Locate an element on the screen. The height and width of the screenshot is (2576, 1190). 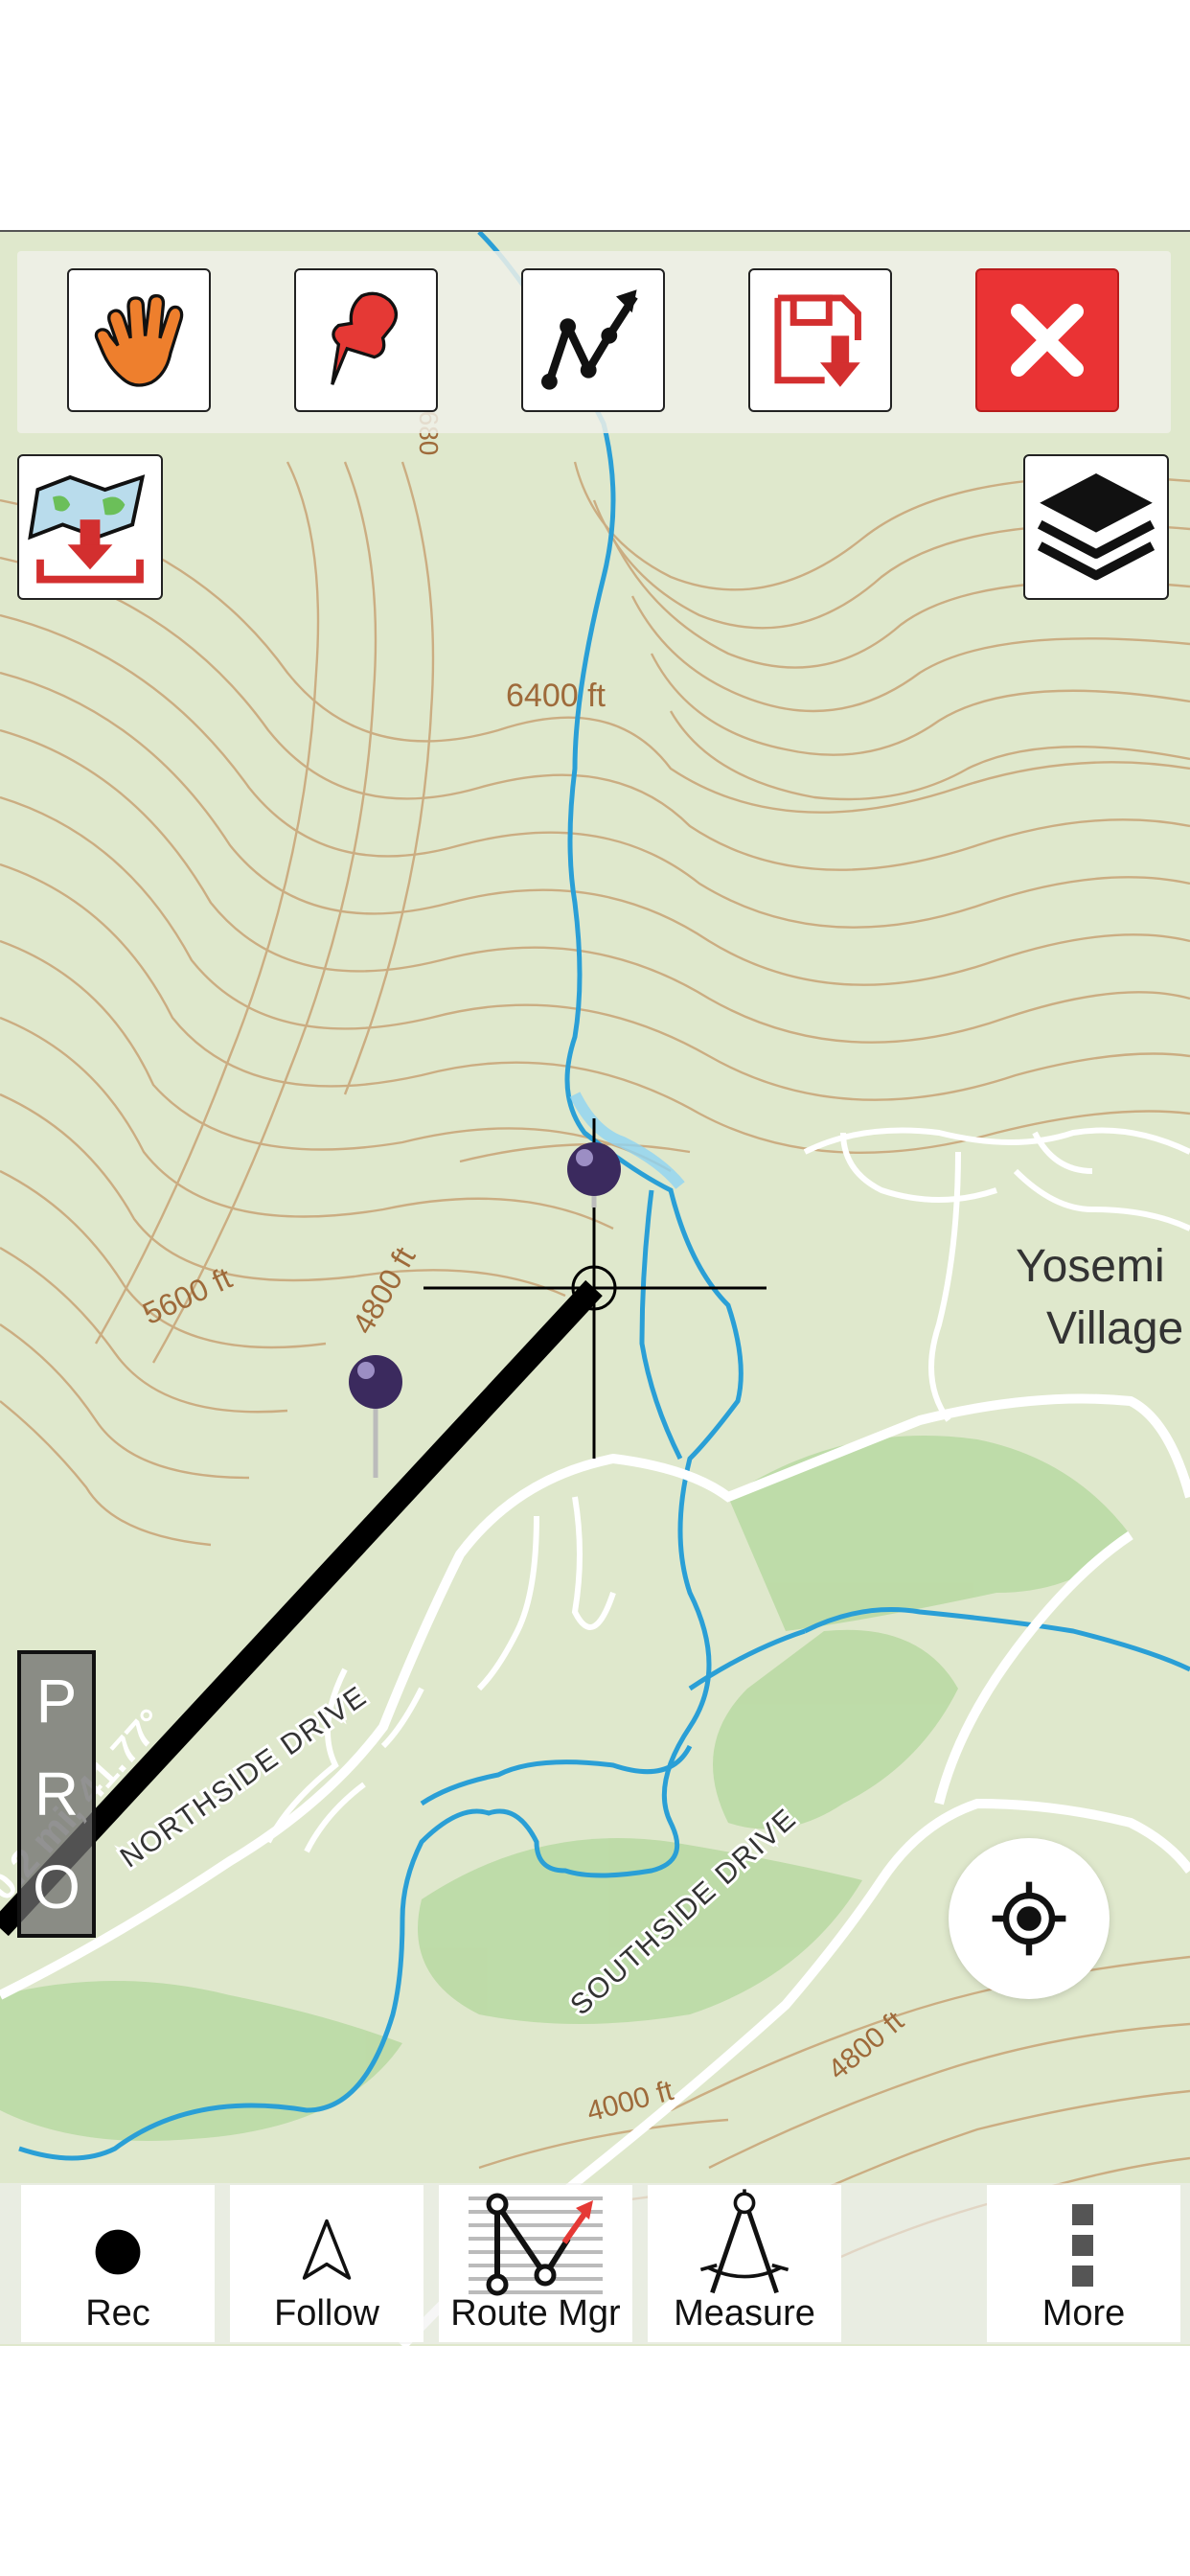
layers-button is located at coordinates (1096, 527).